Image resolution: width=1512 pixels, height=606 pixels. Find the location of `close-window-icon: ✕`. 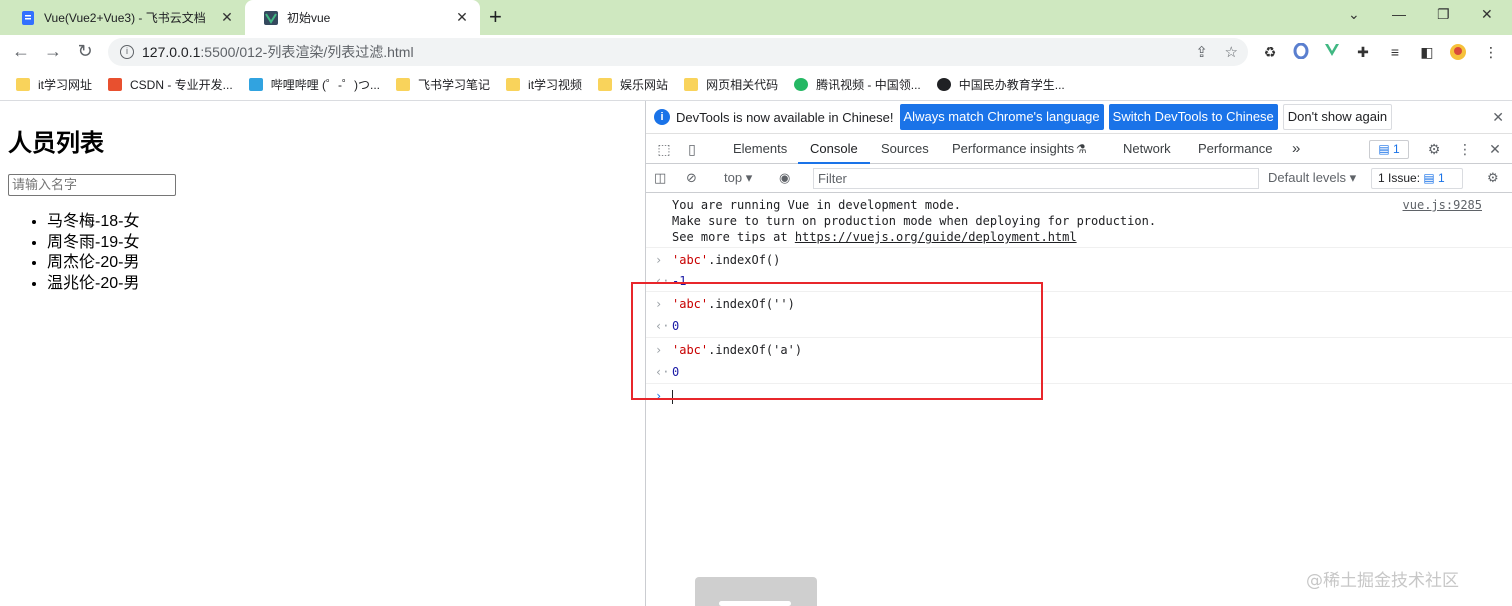

close-window-icon: ✕ is located at coordinates (1487, 14).